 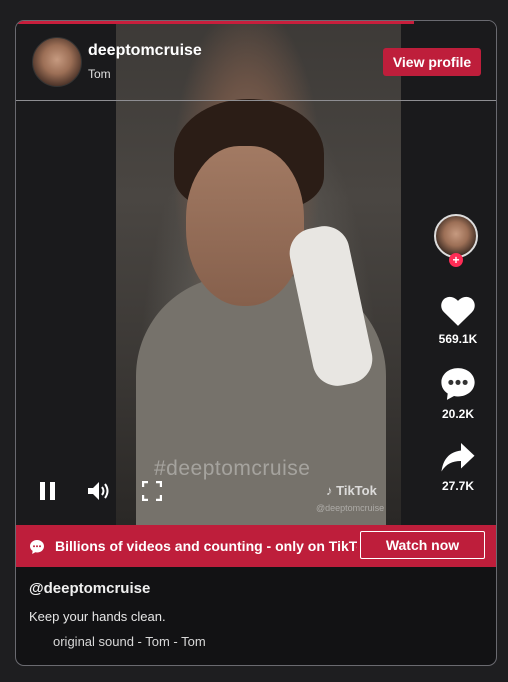 What do you see at coordinates (215, 22) in the screenshot?
I see `video-progress-bar` at bounding box center [215, 22].